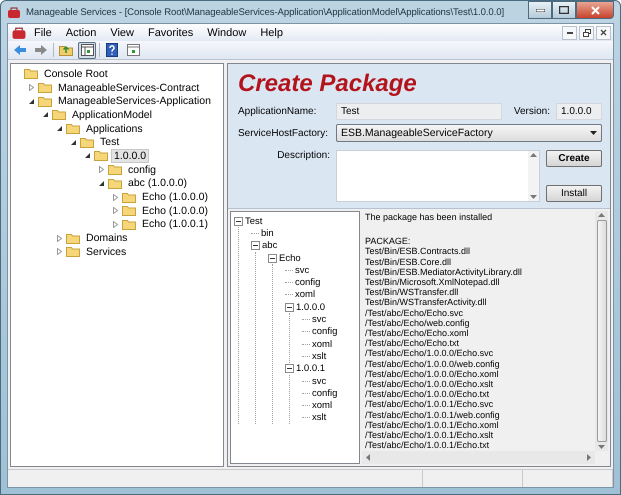  Describe the element at coordinates (122, 32) in the screenshot. I see `menu-item: View` at that location.